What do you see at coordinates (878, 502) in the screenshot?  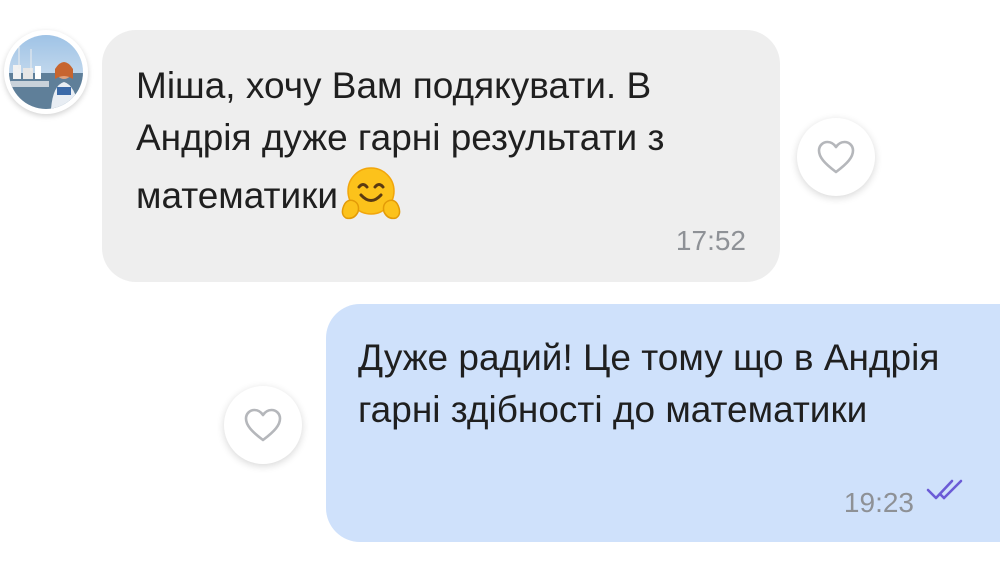 I see `outgoing-message-time: 19:23` at bounding box center [878, 502].